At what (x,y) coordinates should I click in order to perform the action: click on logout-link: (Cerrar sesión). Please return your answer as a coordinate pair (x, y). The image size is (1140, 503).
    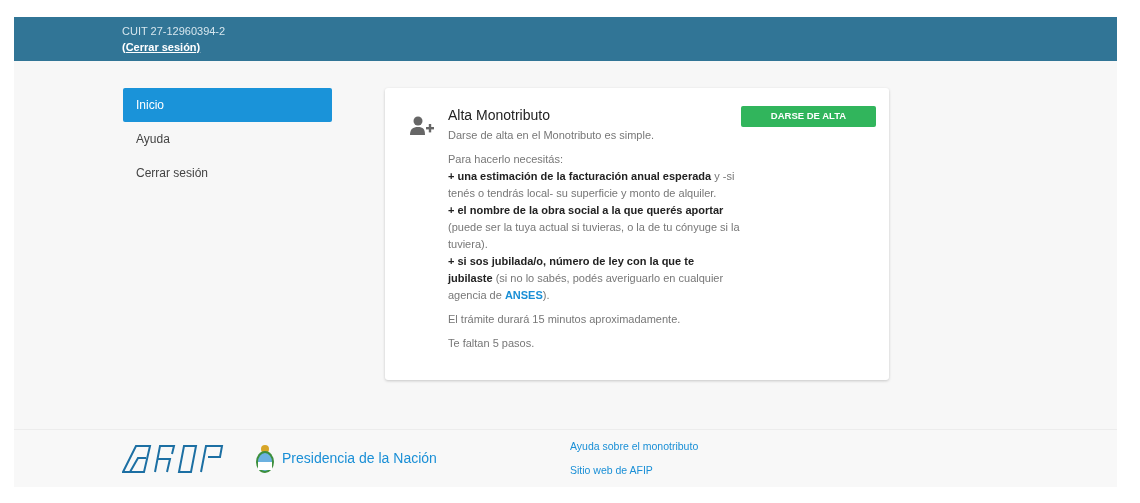
    Looking at the image, I should click on (161, 47).